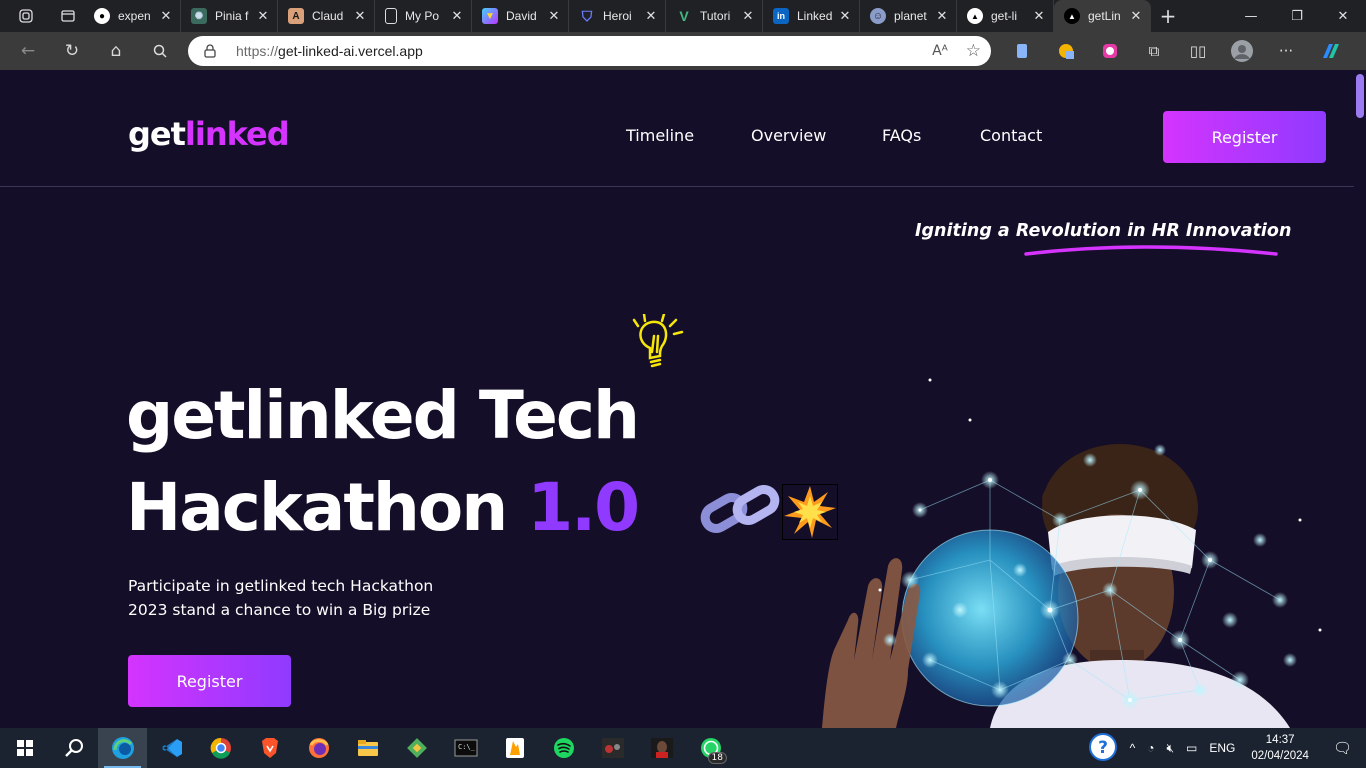 This screenshot has width=1366, height=768. What do you see at coordinates (563, 748) in the screenshot?
I see `spotify-icon` at bounding box center [563, 748].